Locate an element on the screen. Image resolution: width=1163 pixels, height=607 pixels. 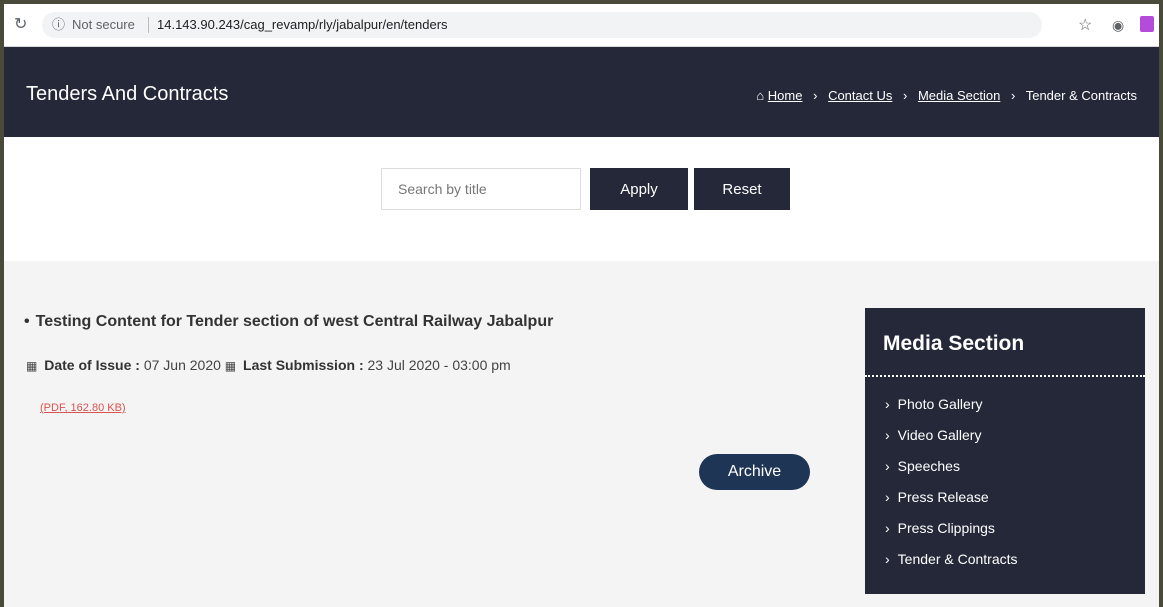
info-icon: ⓘ is located at coordinates (58, 25).